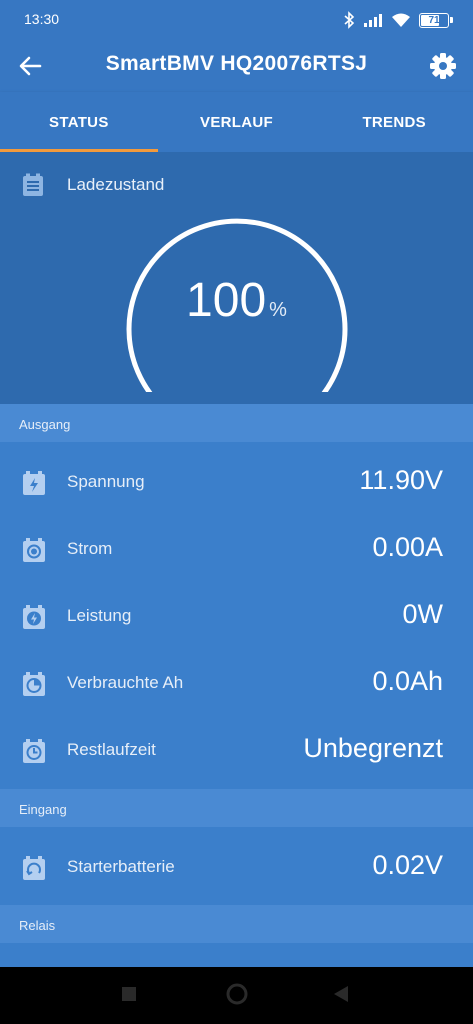 The image size is (473, 1024). I want to click on section-relais-label: Relais, so click(37, 925).